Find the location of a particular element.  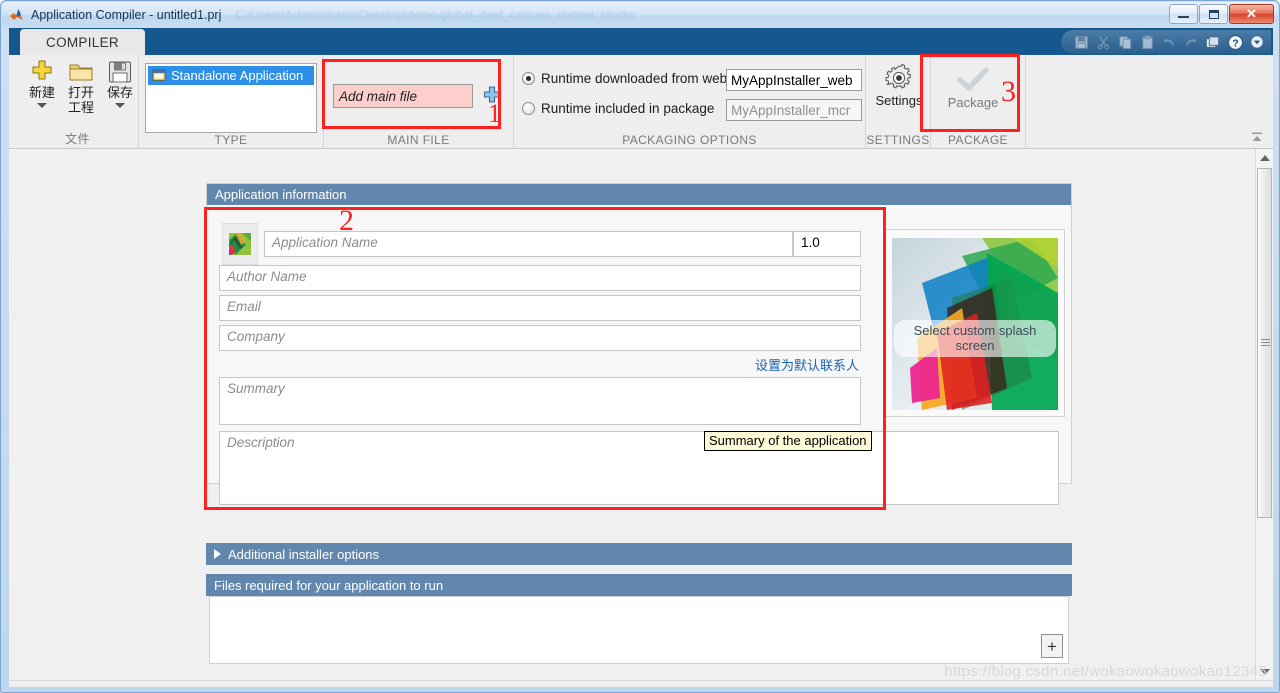

add-file-button: + is located at coordinates (1052, 646).